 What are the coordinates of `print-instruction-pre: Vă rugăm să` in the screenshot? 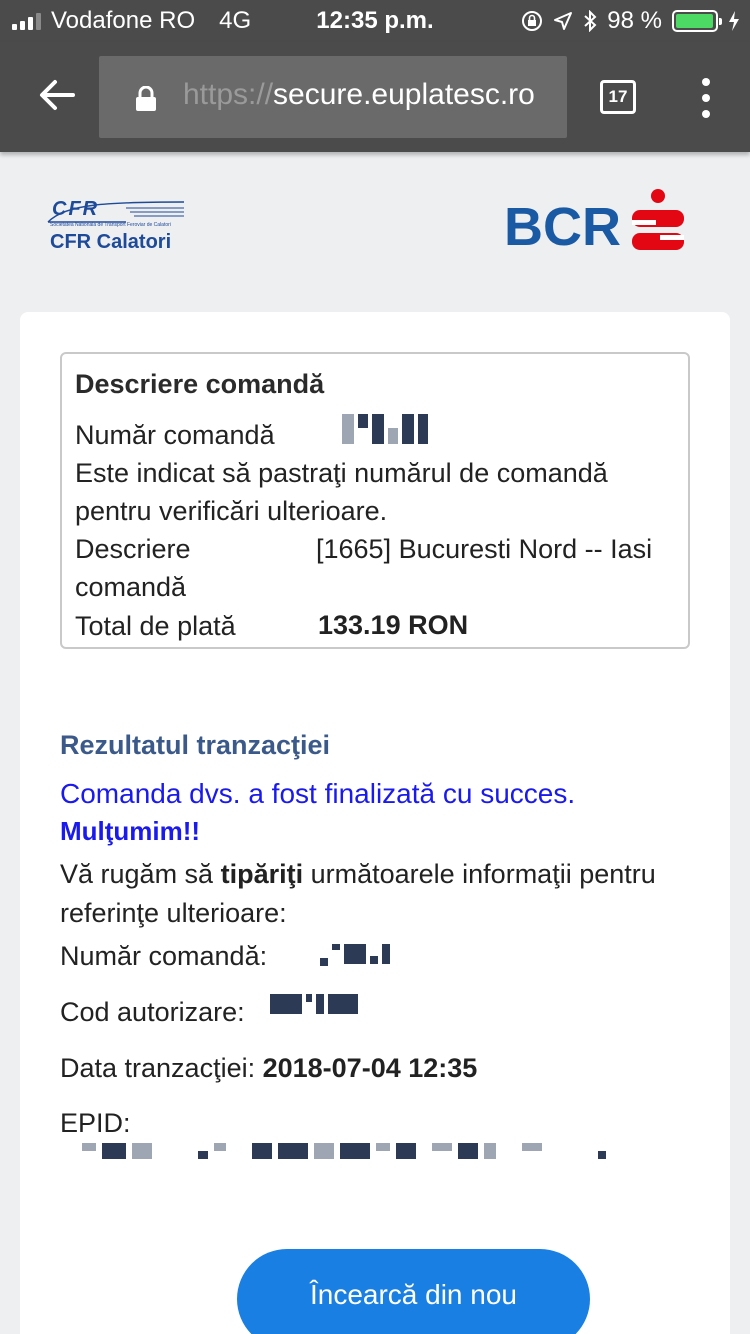 It's located at (140, 874).